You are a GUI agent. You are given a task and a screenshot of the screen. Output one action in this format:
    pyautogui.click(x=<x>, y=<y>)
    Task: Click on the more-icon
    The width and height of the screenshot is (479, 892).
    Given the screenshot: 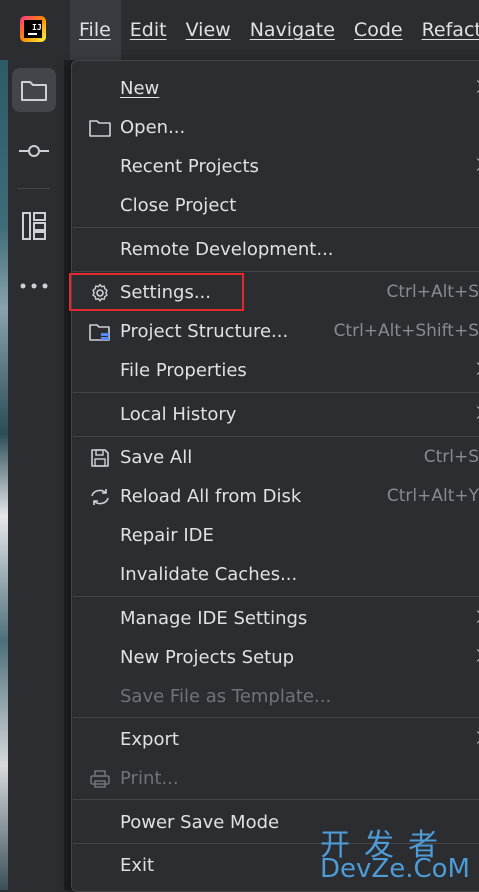 What is the action you would take?
    pyautogui.click(x=34, y=286)
    